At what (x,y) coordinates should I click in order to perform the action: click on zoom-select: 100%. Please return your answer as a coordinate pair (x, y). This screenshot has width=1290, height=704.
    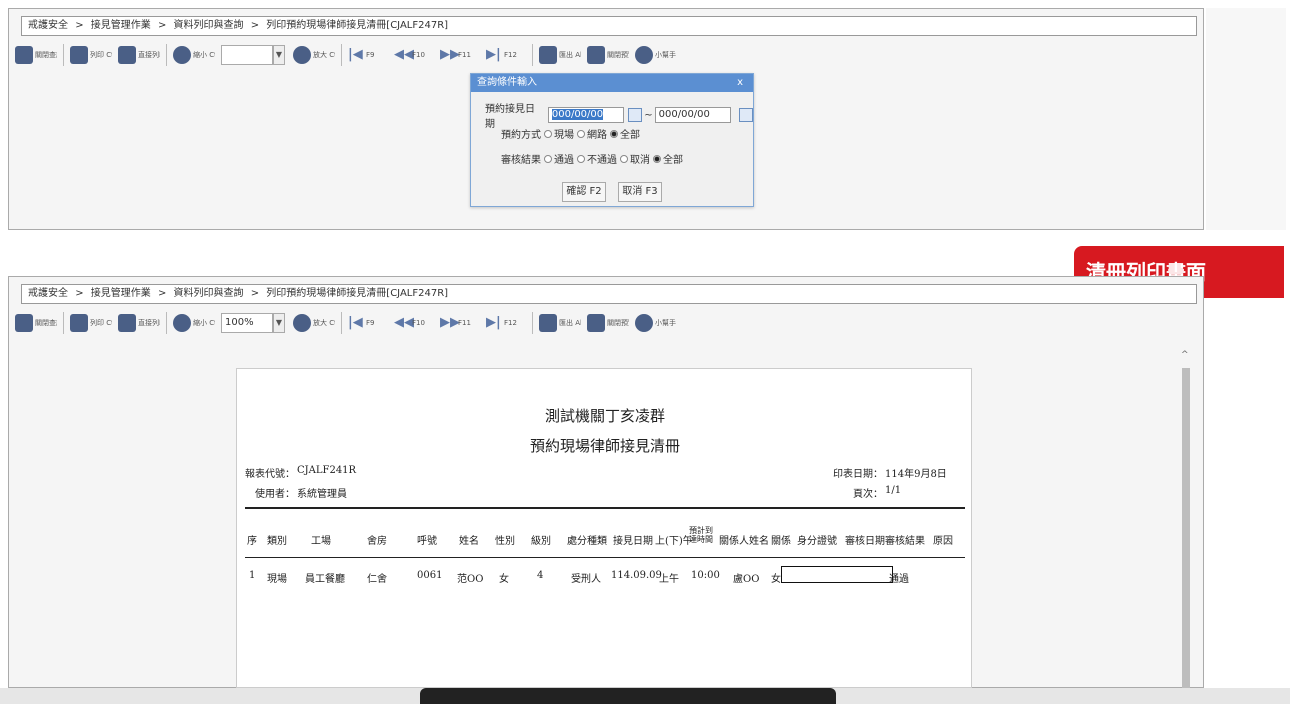
    Looking at the image, I should click on (247, 323).